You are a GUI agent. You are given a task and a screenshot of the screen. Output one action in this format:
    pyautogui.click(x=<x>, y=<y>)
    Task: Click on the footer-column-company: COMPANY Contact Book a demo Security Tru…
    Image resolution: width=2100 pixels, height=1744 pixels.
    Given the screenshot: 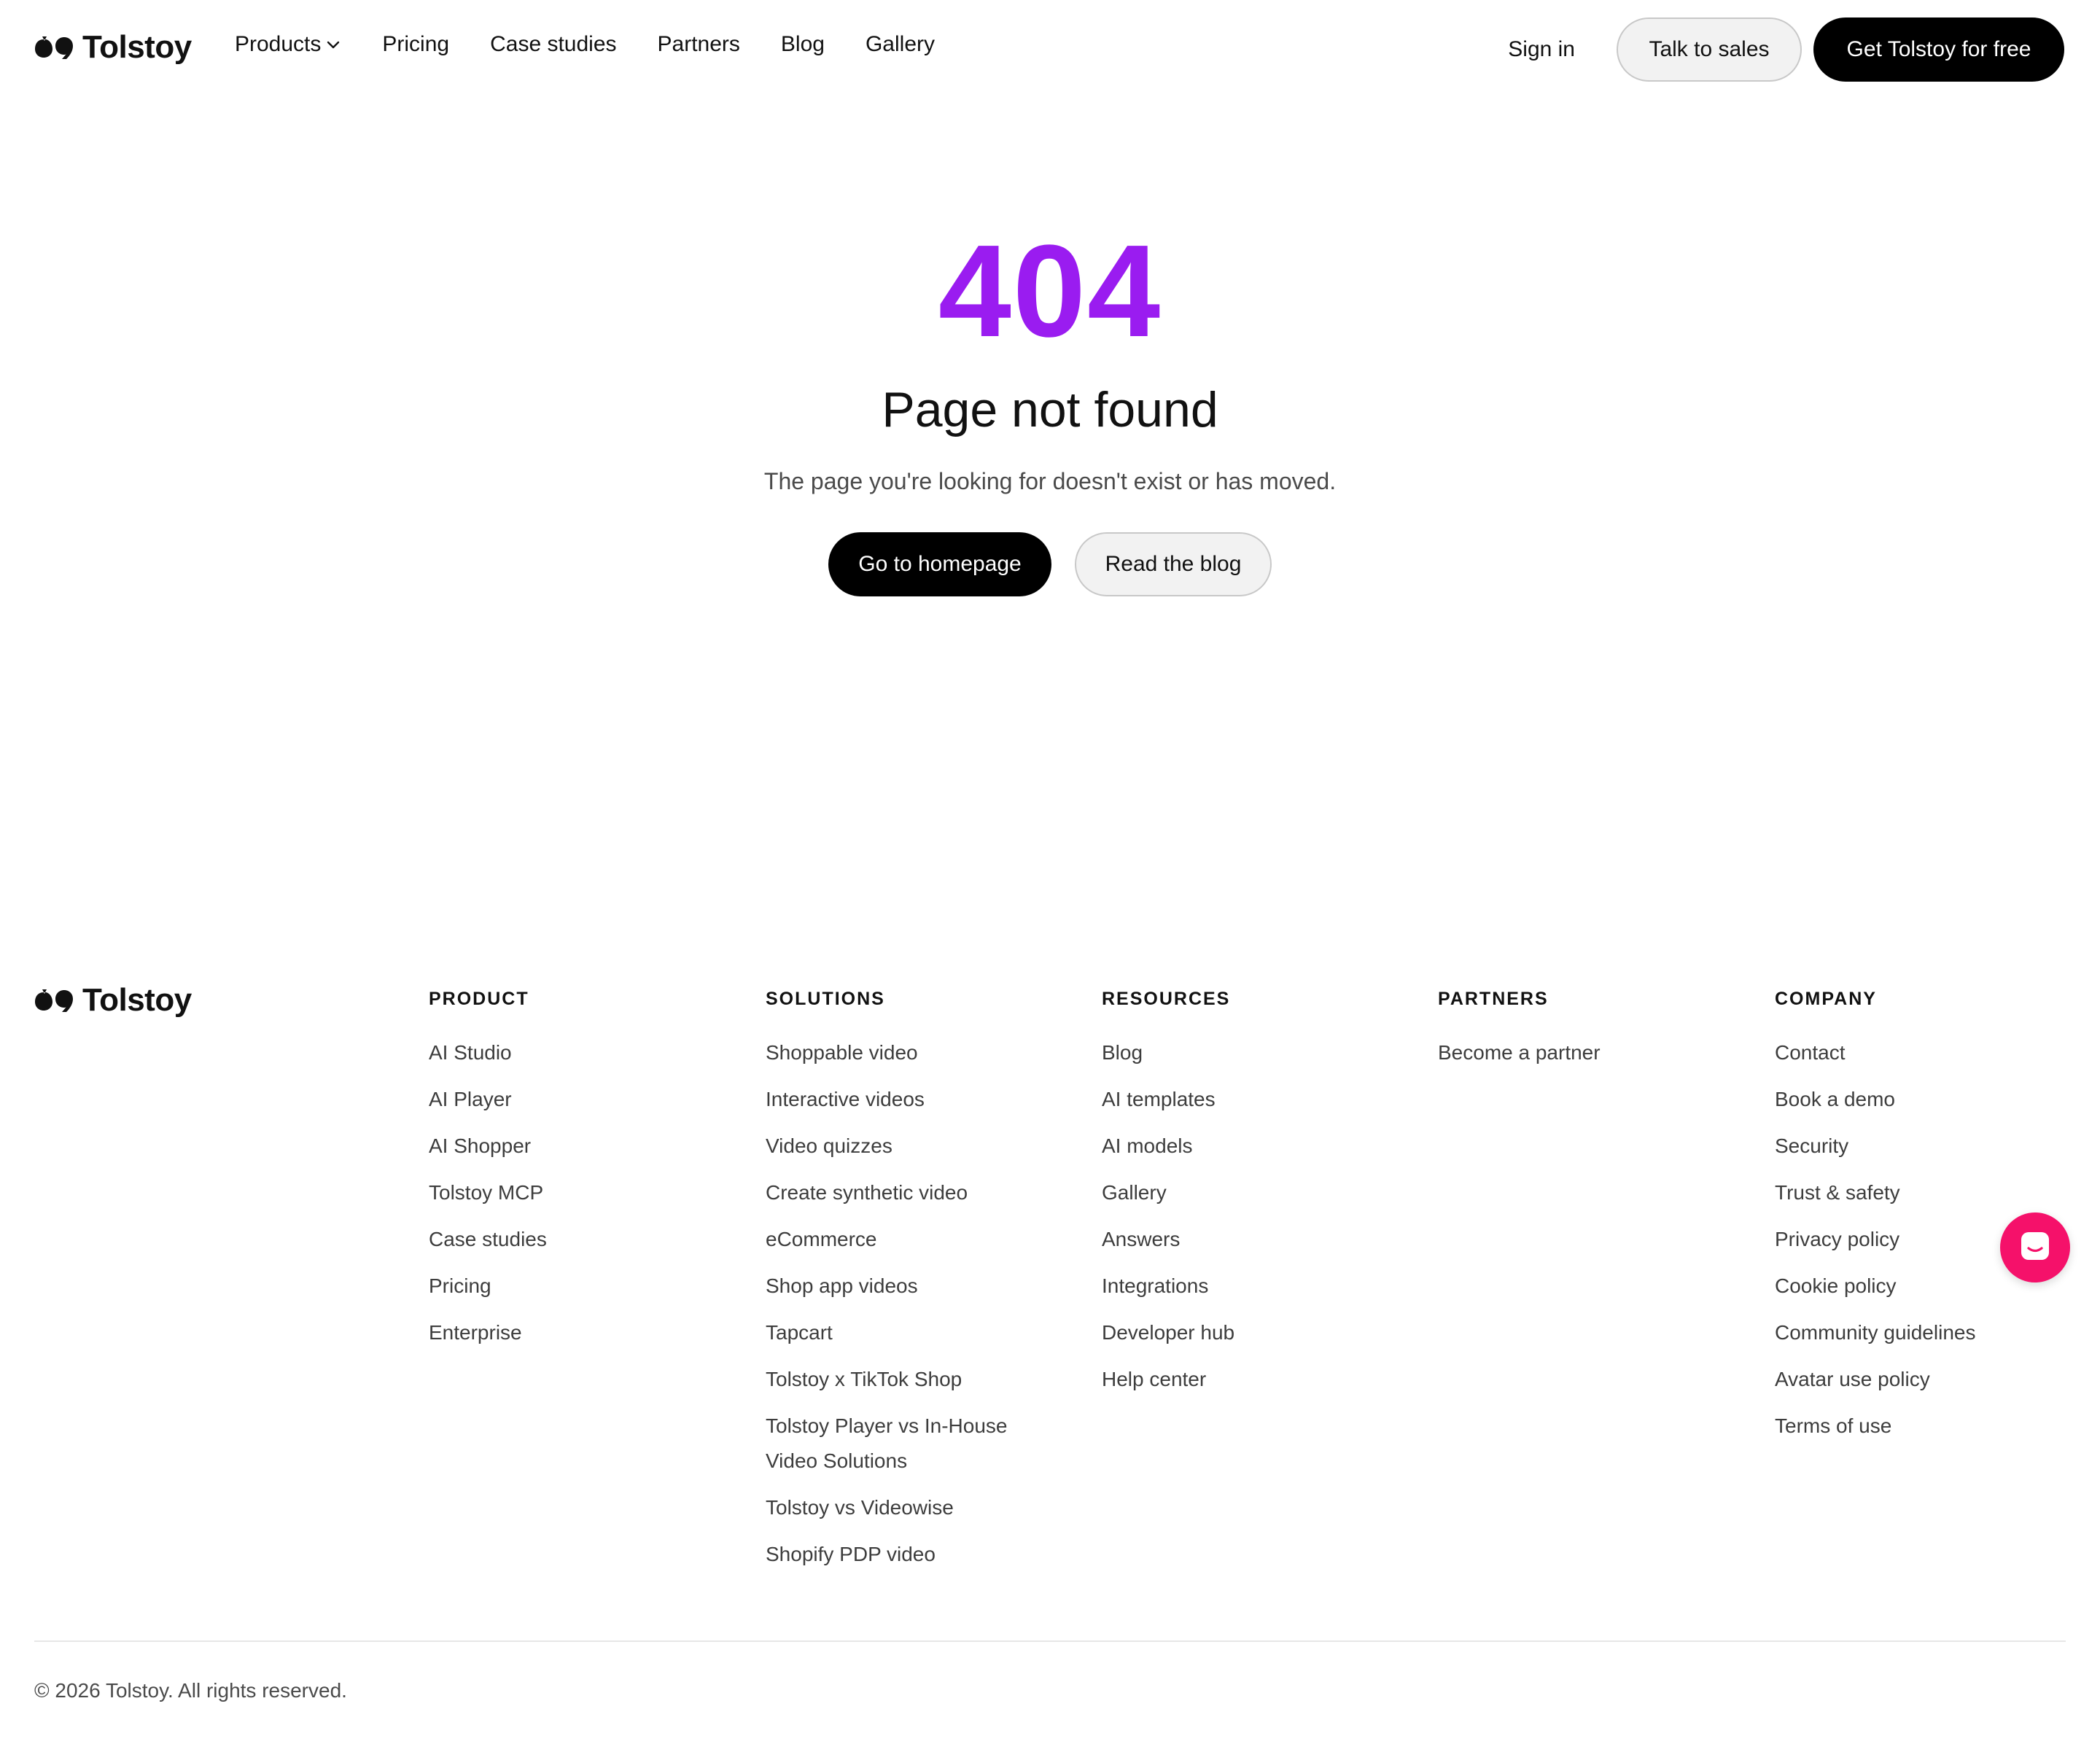 What is the action you would take?
    pyautogui.click(x=1875, y=1221)
    